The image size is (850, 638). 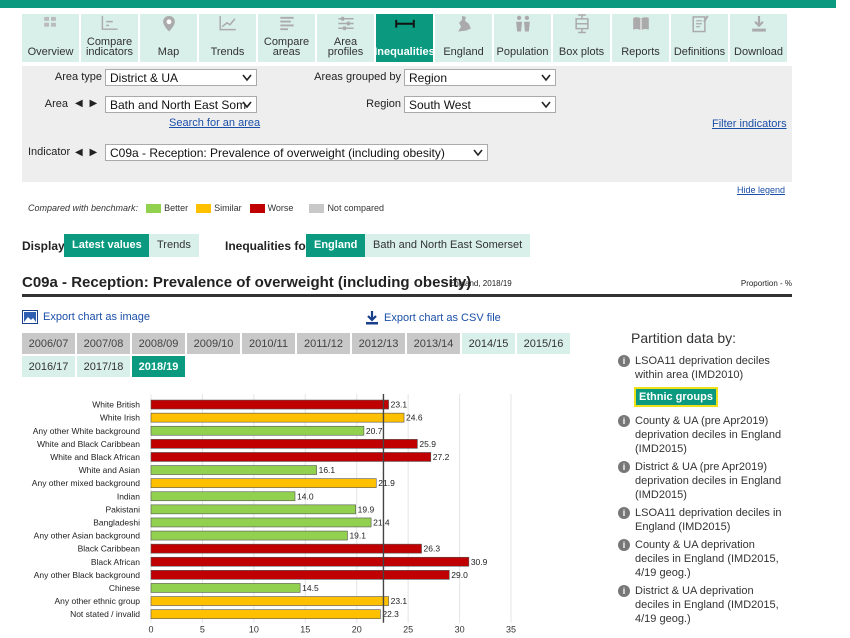 I want to click on title-divider, so click(x=407, y=295).